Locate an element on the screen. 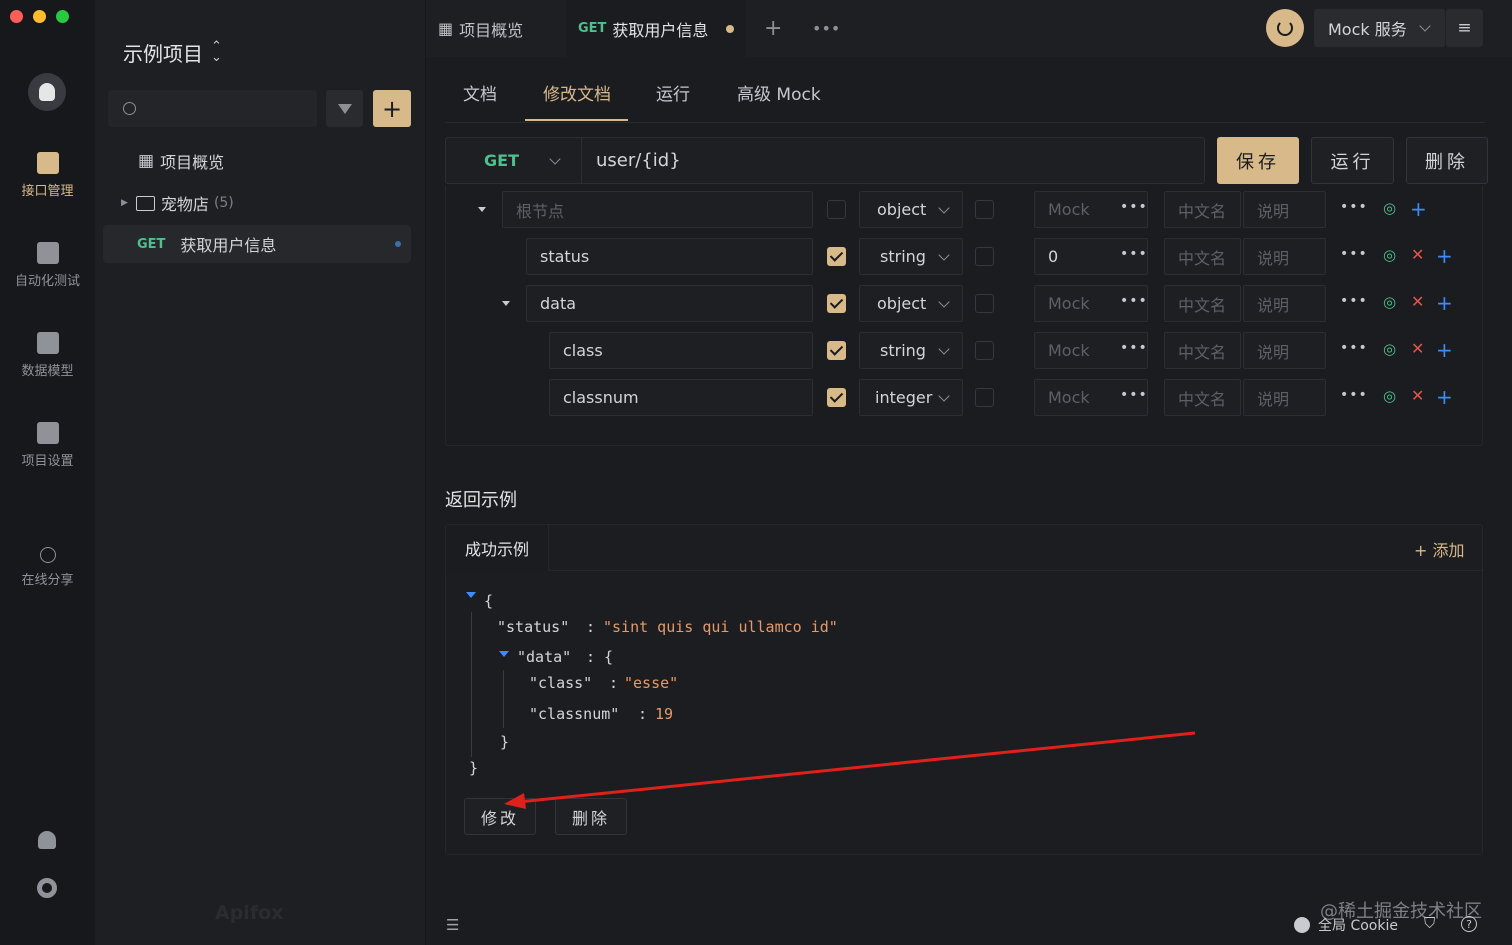 Image resolution: width=1512 pixels, height=945 pixels. add-example-button: + 添加 is located at coordinates (1439, 549).